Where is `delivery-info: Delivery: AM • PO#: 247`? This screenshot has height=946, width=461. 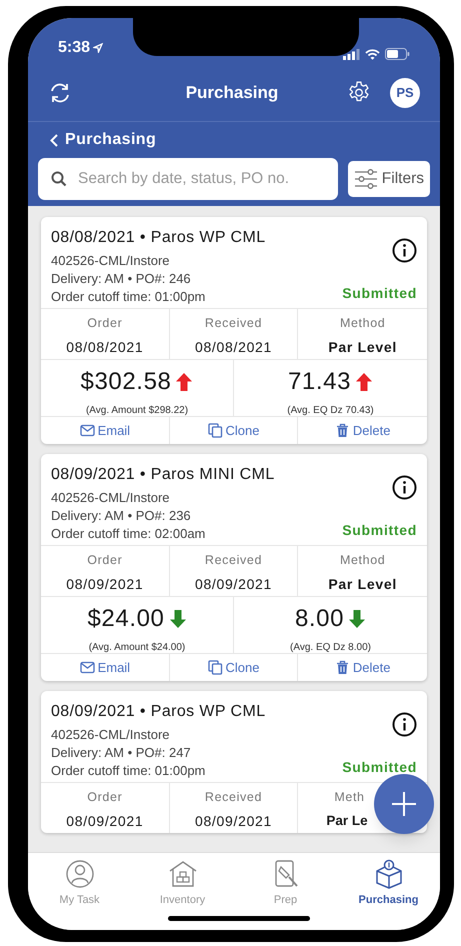 delivery-info: Delivery: AM • PO#: 247 is located at coordinates (121, 752).